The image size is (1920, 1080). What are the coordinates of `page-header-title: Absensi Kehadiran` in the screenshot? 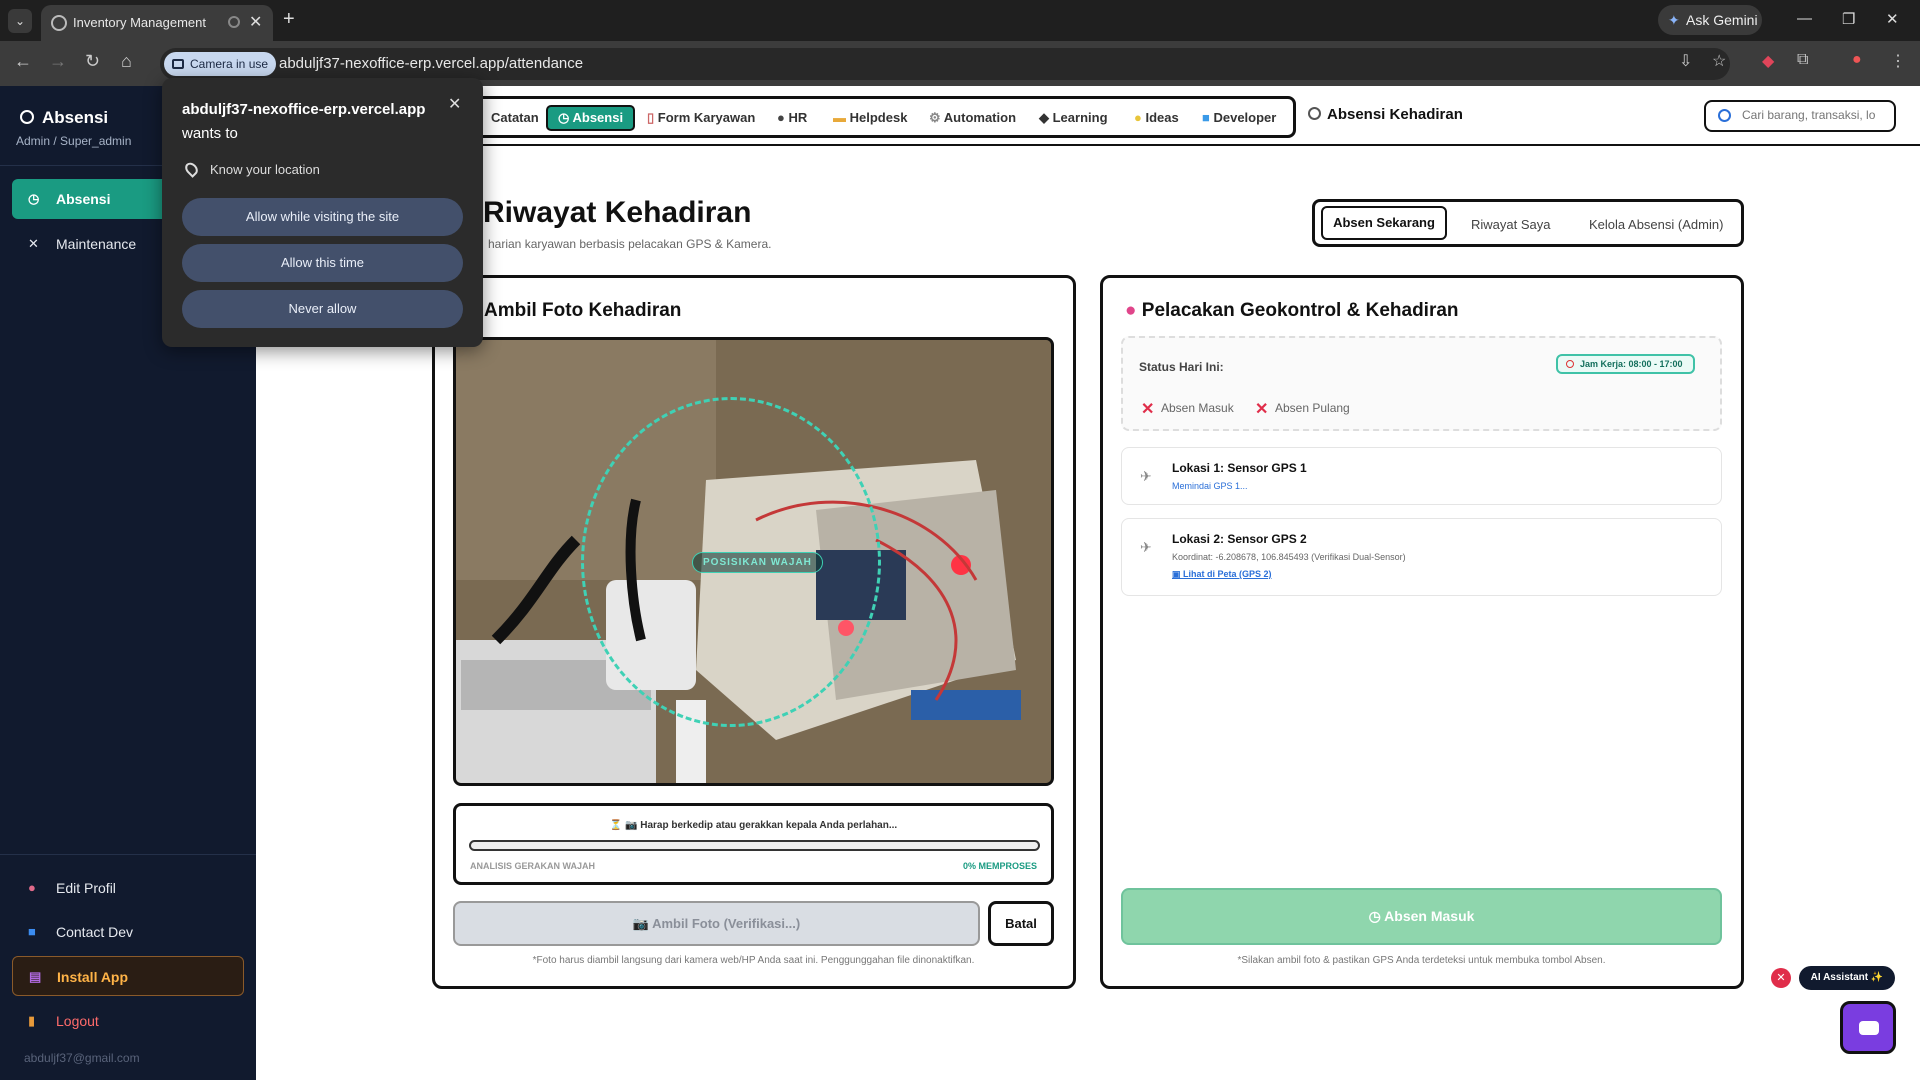 It's located at (1385, 114).